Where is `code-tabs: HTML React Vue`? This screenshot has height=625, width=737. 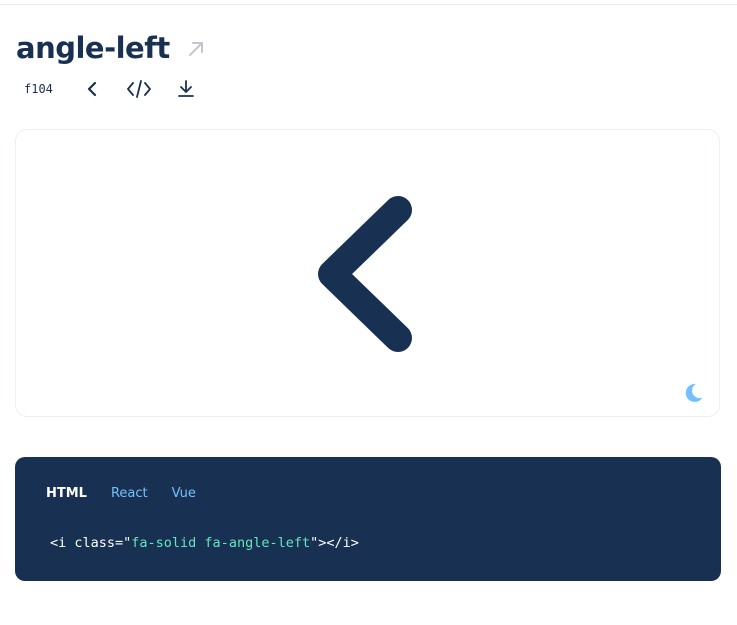 code-tabs: HTML React Vue is located at coordinates (133, 494).